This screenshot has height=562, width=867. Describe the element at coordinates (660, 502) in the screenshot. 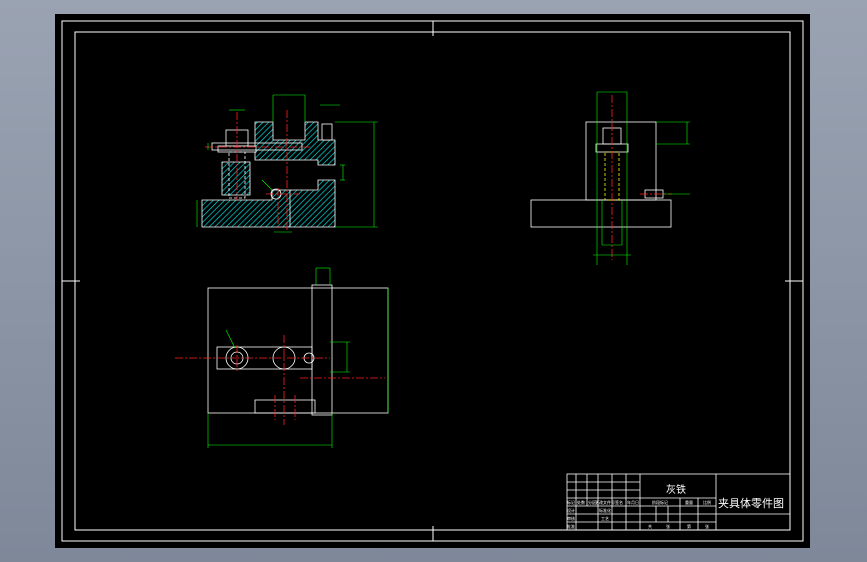

I see `stage-label: 阶段标记` at that location.